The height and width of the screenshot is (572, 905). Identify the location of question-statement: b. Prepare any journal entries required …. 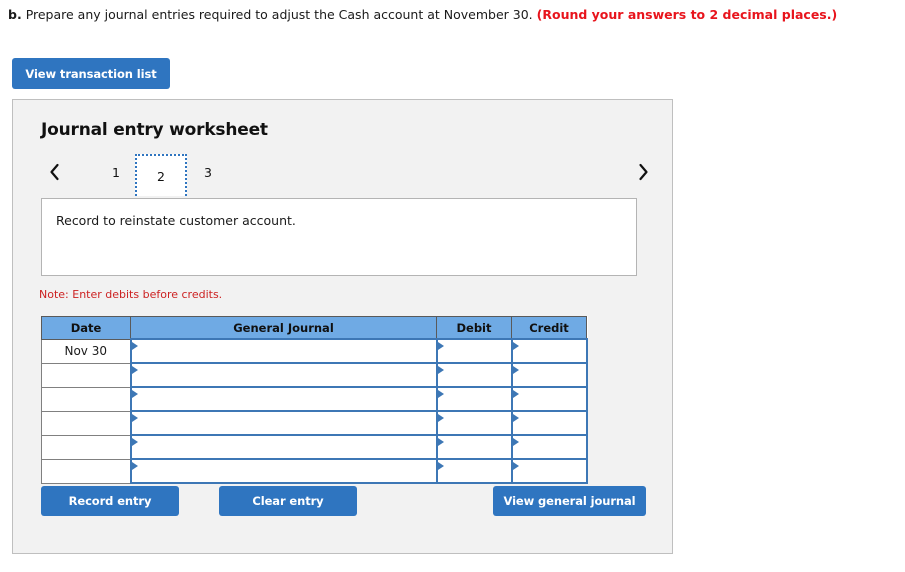
(455, 15).